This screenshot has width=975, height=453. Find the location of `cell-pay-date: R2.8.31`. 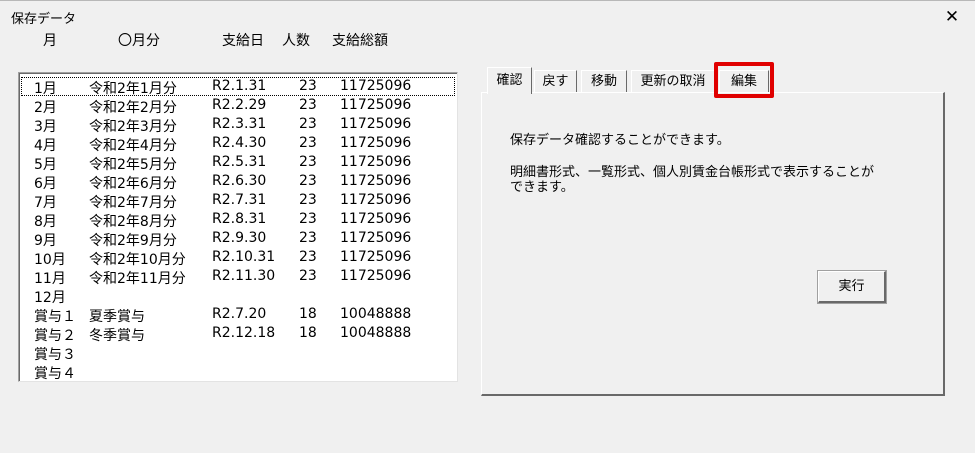

cell-pay-date: R2.8.31 is located at coordinates (239, 219).